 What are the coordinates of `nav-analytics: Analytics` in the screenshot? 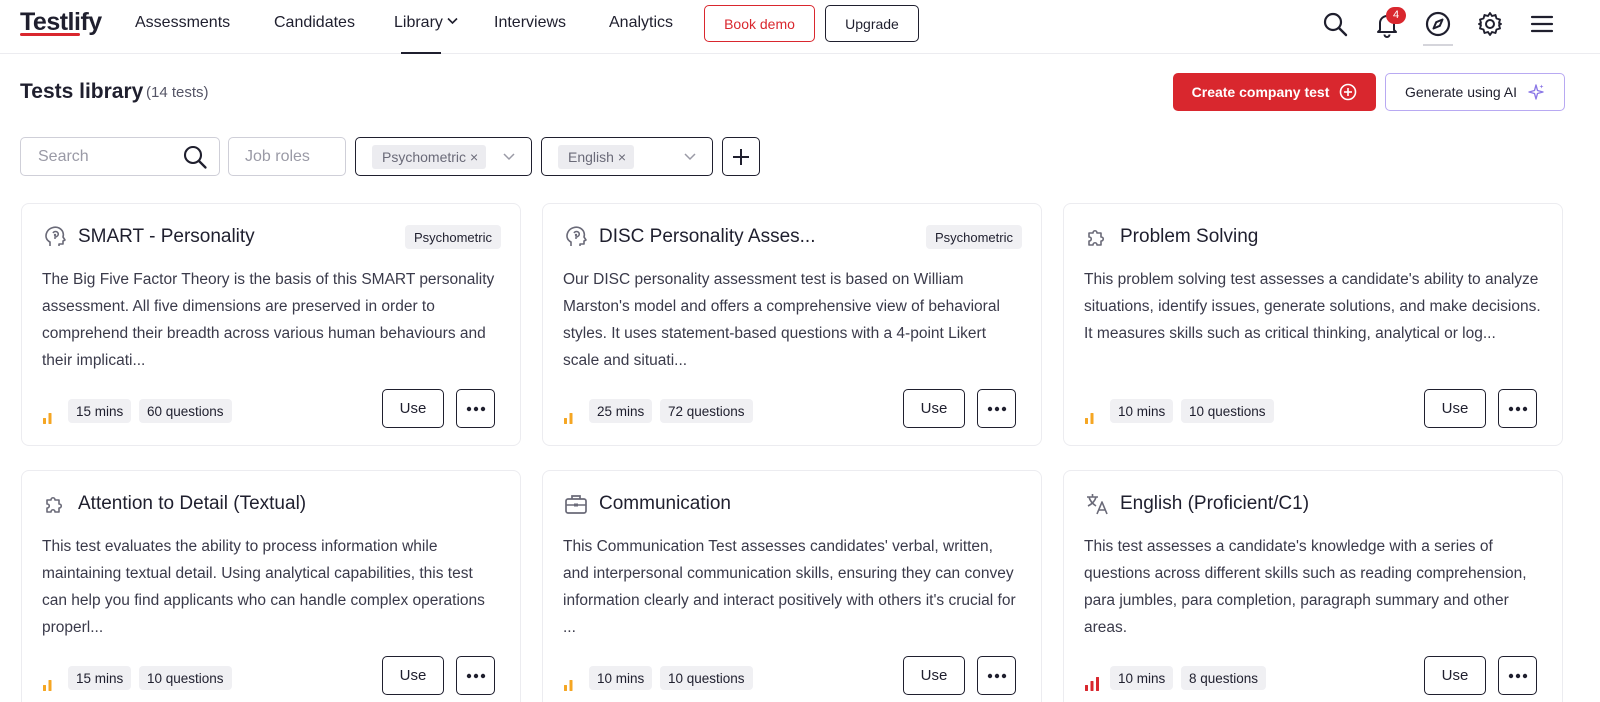 It's located at (641, 23).